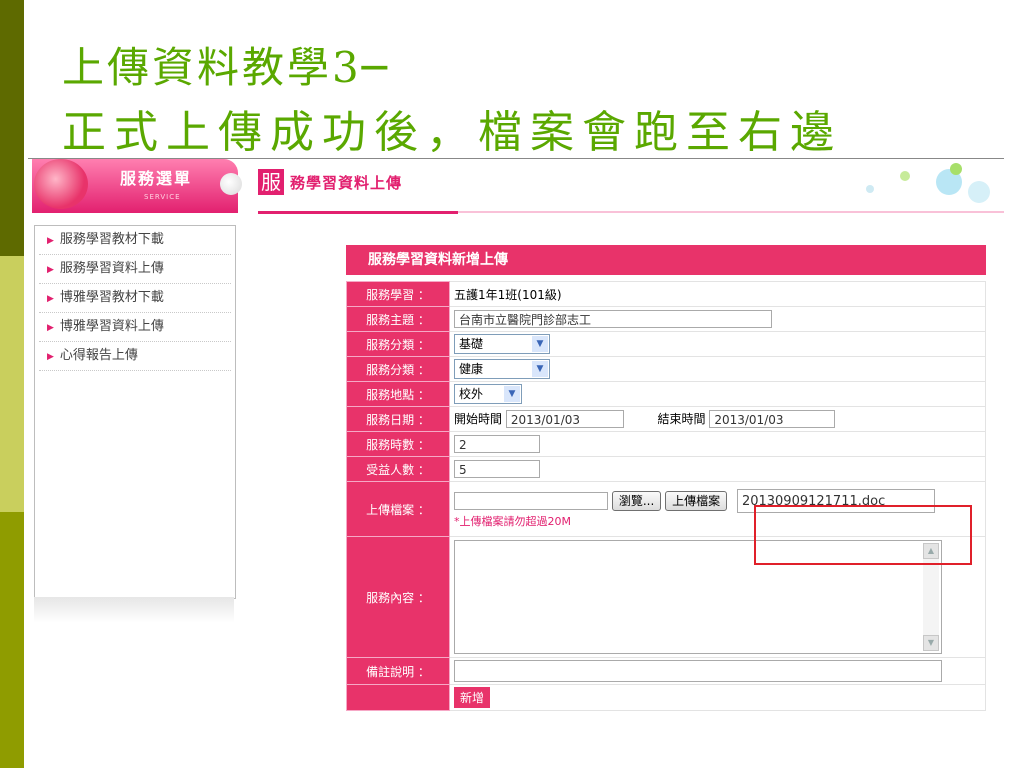  Describe the element at coordinates (358, 212) in the screenshot. I see `content-header-accent-line` at that location.